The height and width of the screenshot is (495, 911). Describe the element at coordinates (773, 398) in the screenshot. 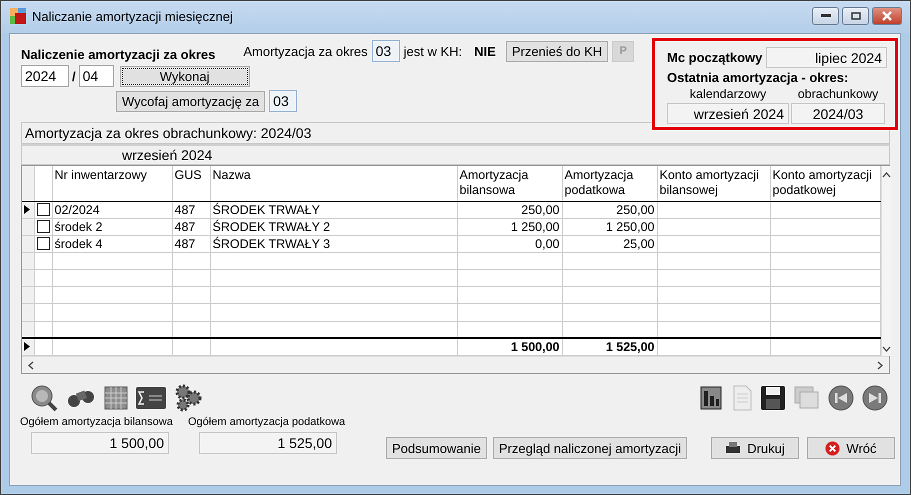

I see `save-icon` at that location.